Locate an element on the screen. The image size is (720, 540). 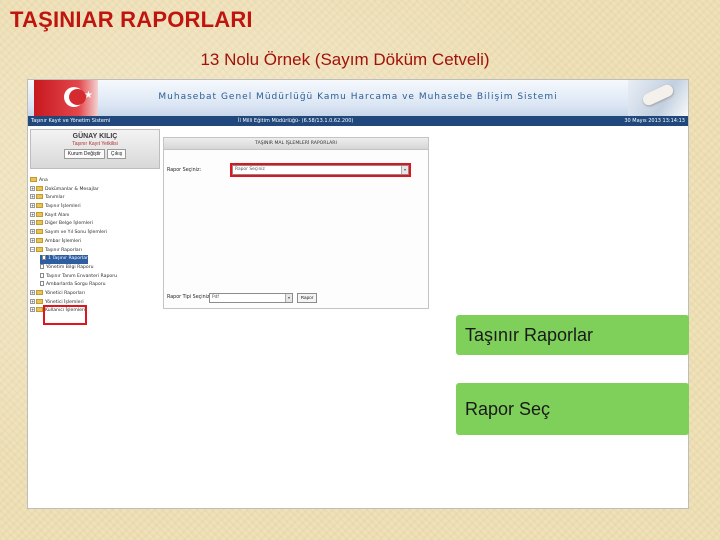
tree-root: Ana is located at coordinates (95, 181).